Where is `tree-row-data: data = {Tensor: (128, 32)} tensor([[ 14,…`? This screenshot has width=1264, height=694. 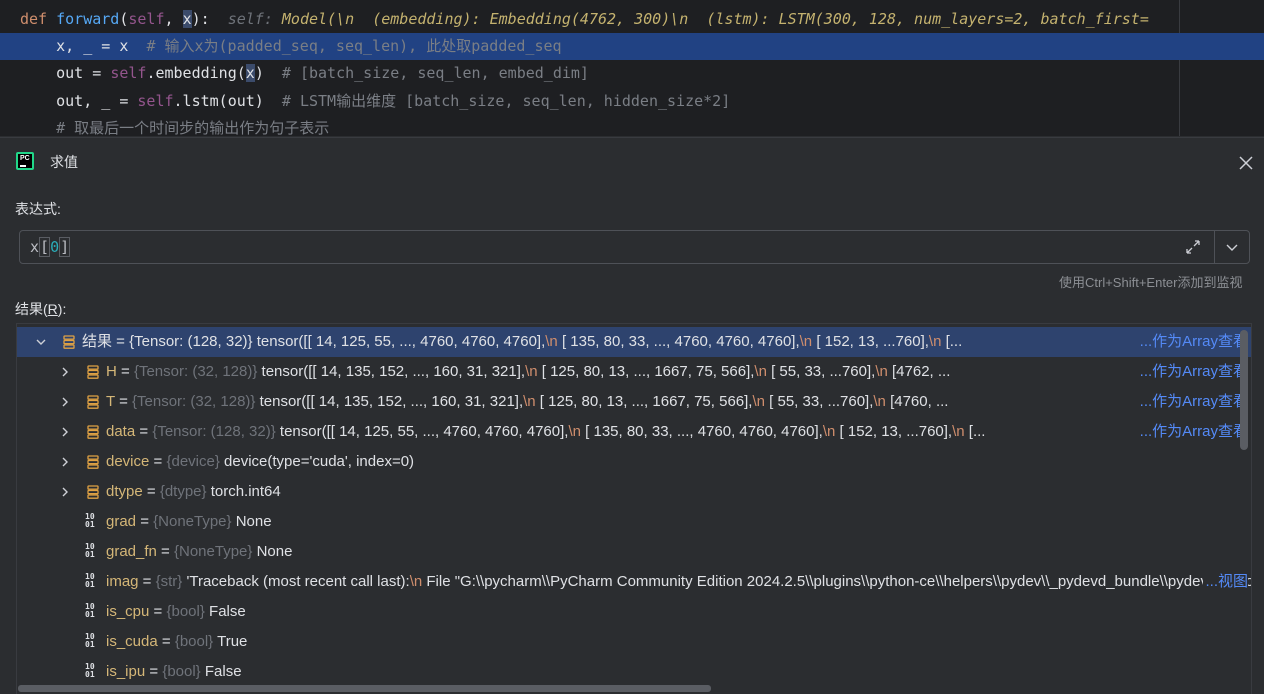 tree-row-data: data = {Tensor: (128, 32)} tensor([[ 14,… is located at coordinates (634, 432).